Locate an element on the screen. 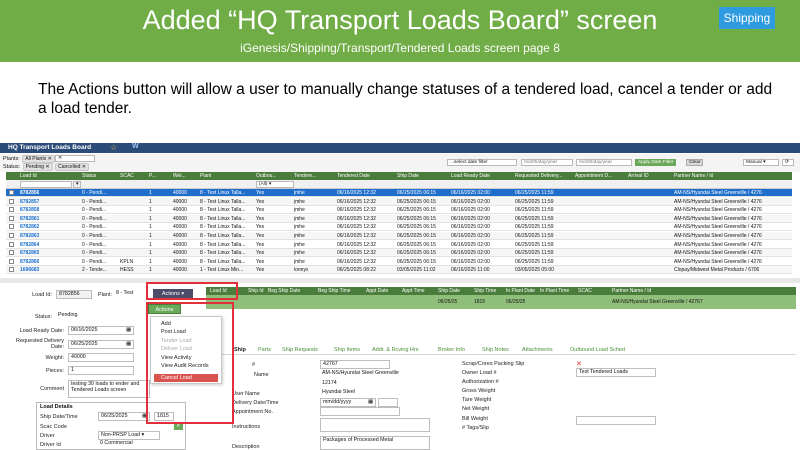 This screenshot has width=800, height=450. tab-broker-info: Broker Info is located at coordinates (451, 350).